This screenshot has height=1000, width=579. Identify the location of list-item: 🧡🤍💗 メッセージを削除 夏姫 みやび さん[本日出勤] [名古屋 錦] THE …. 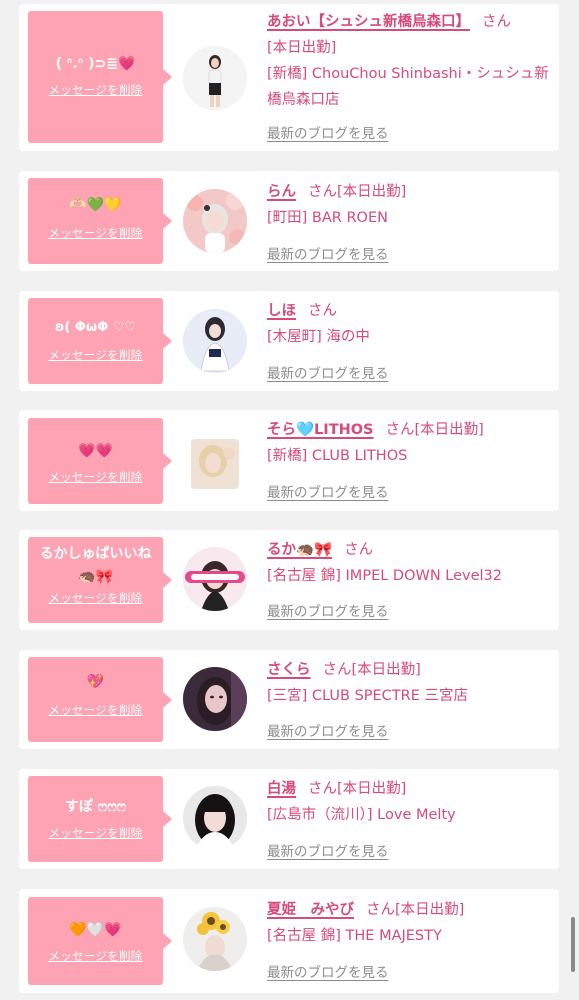
(289, 941).